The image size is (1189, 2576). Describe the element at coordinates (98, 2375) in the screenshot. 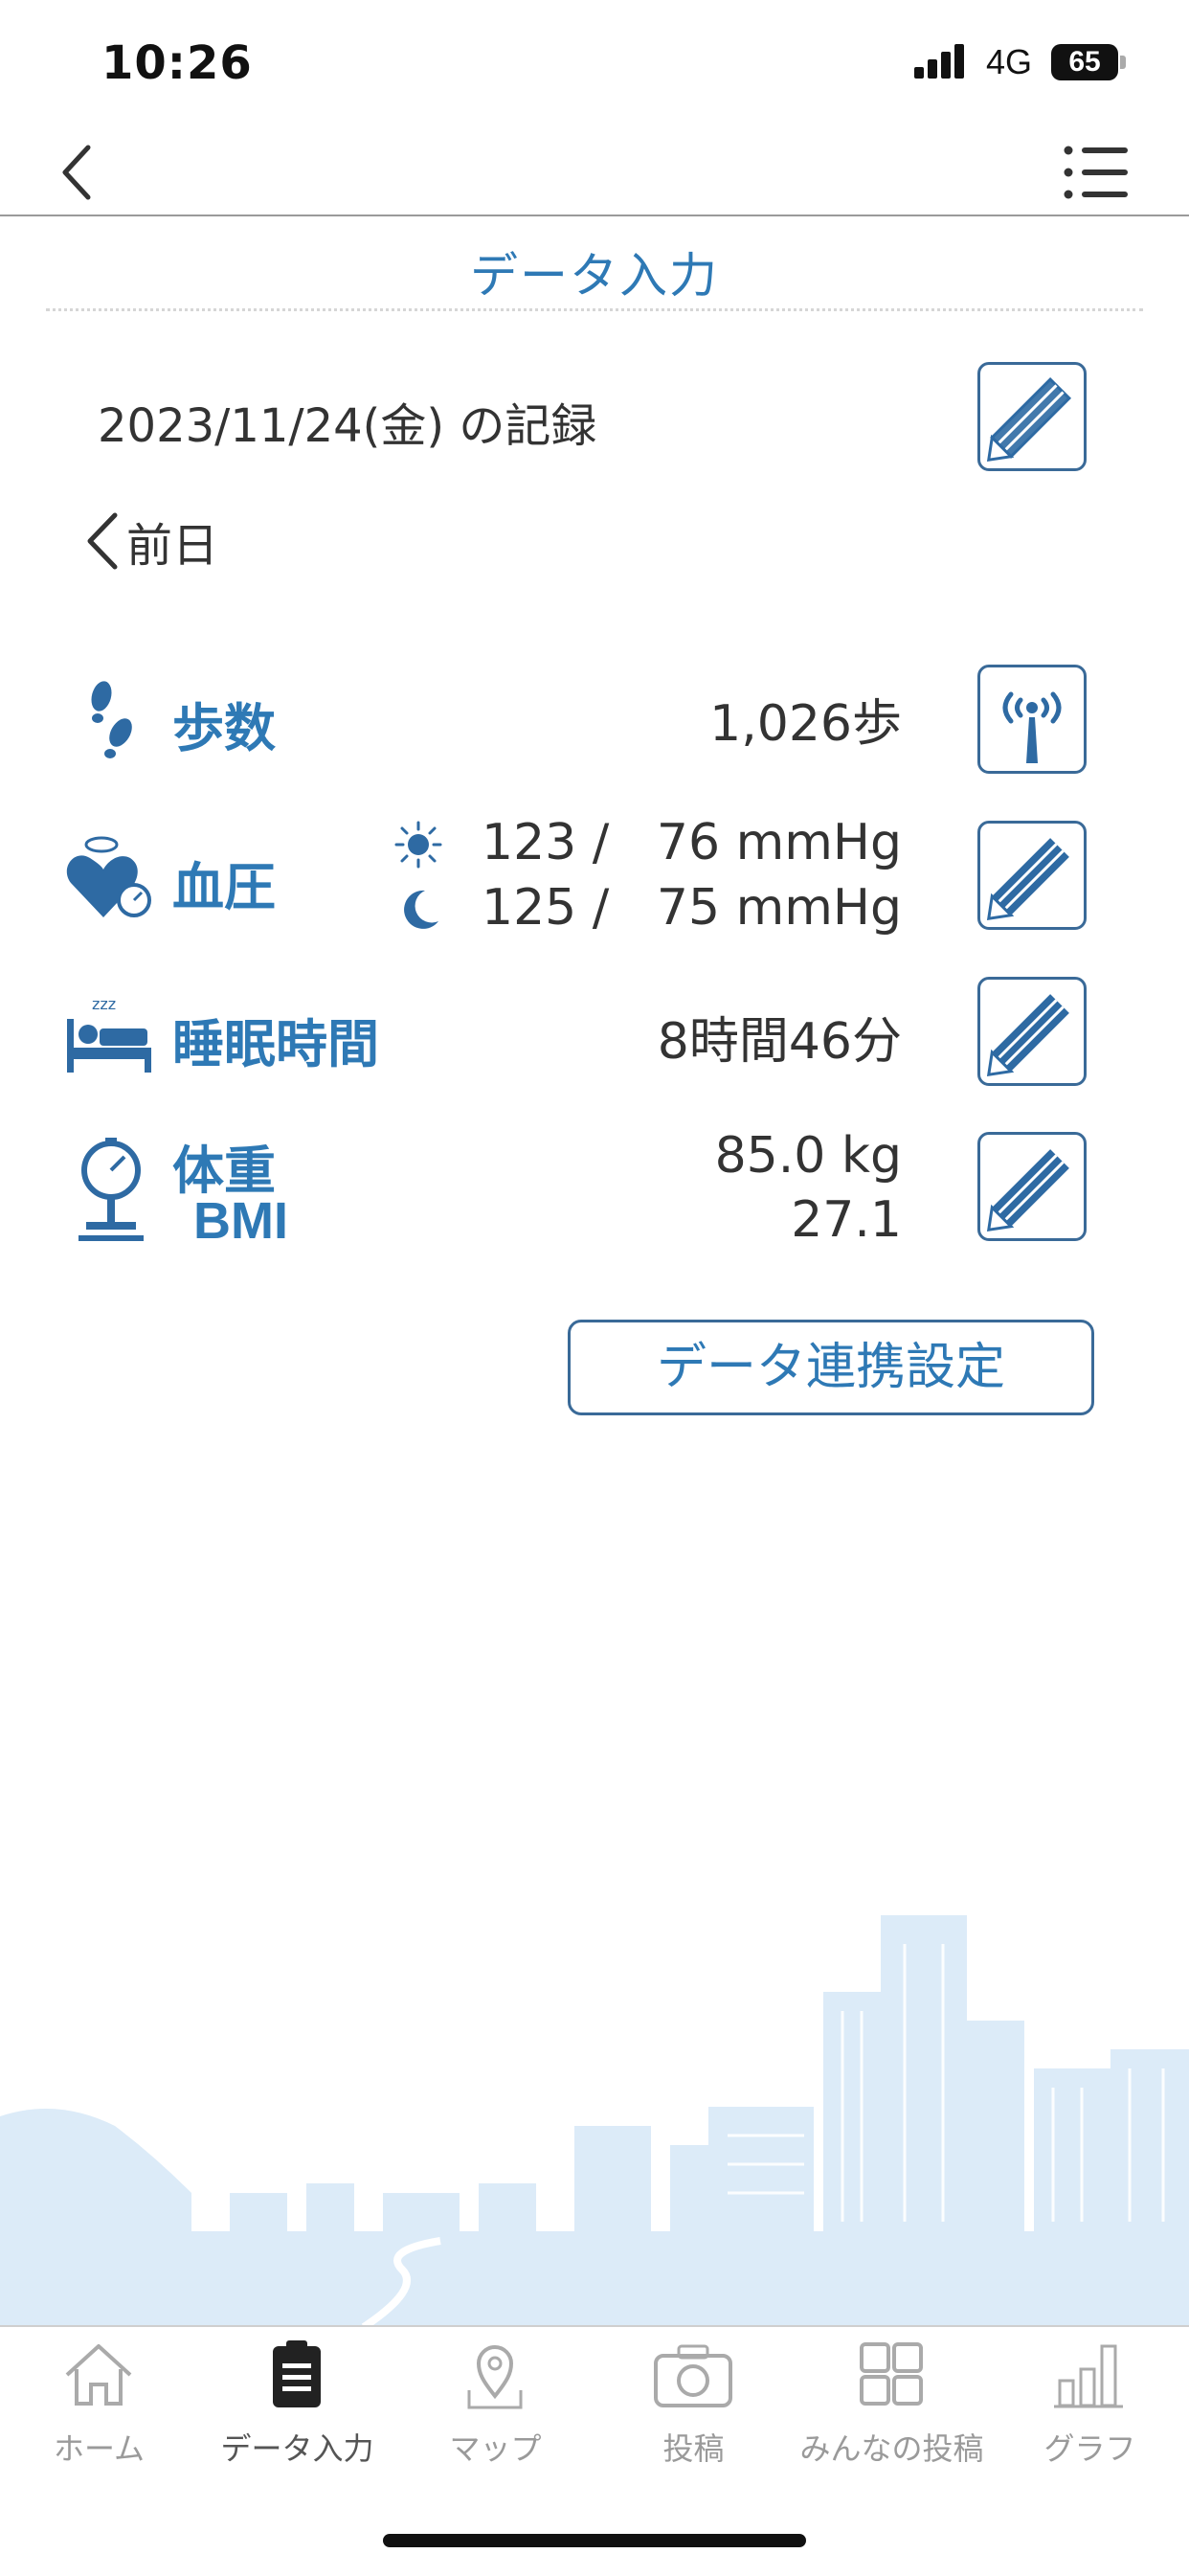

I see `home-icon` at that location.